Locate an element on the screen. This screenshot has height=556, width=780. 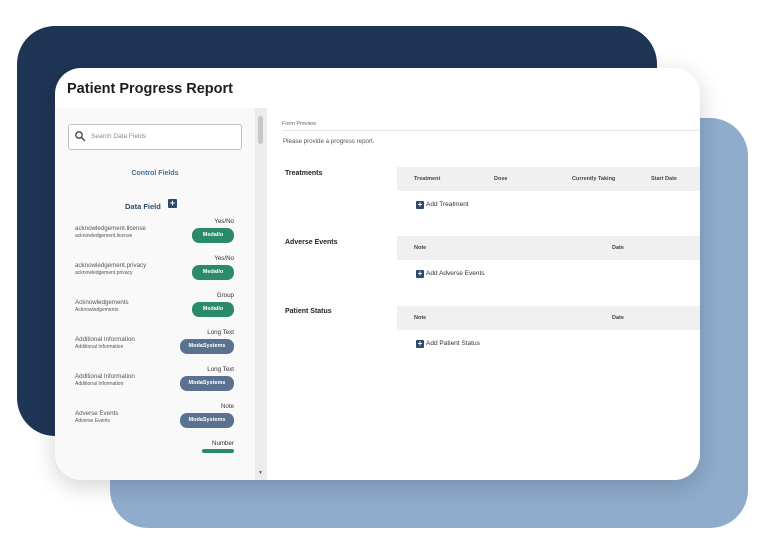
add-treatment-button: + Add Treatment is located at coordinates (442, 205).